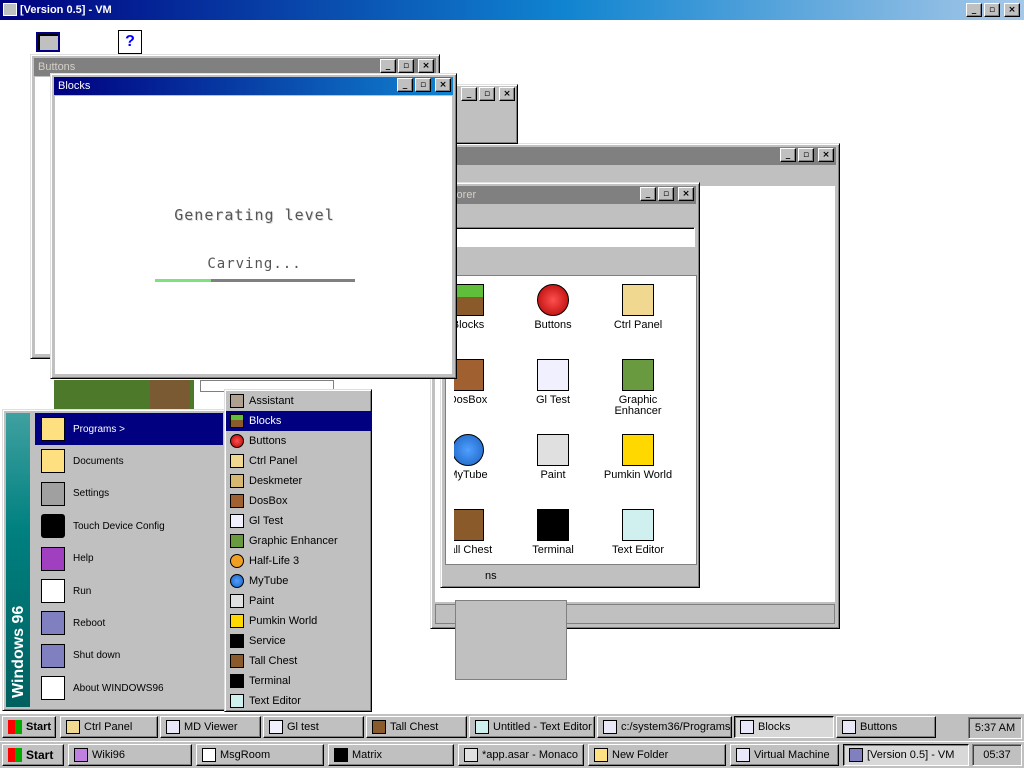  Describe the element at coordinates (299, 421) in the screenshot. I see `programs-menu-item: Blocks` at that location.